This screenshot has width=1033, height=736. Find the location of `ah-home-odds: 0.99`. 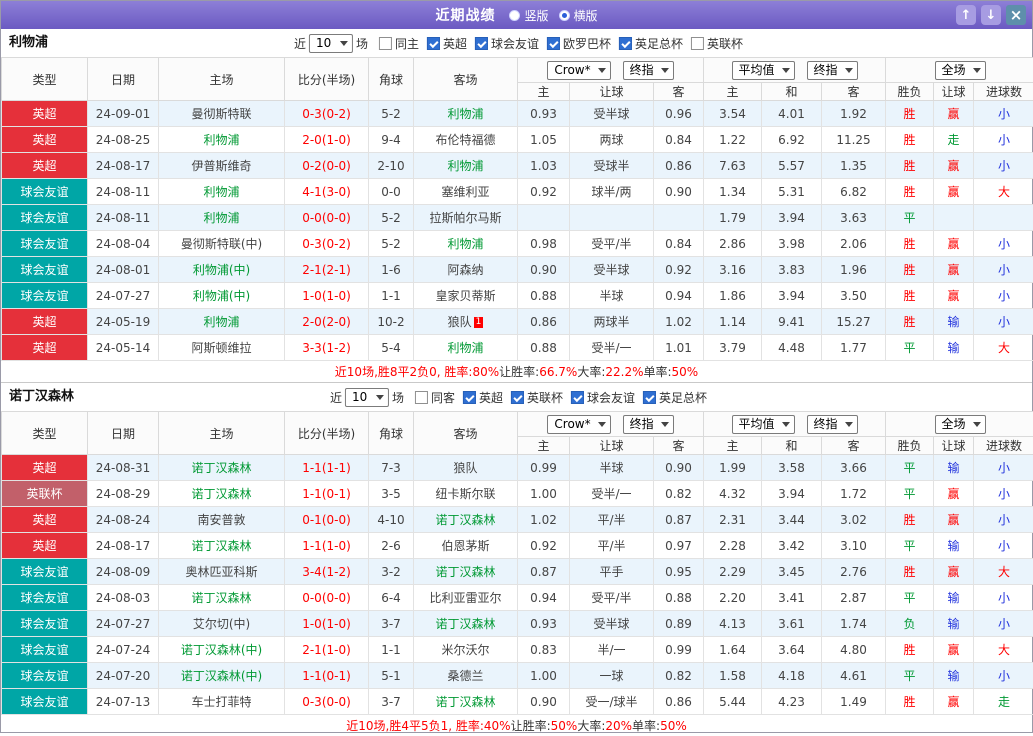

ah-home-odds: 0.99 is located at coordinates (544, 468).